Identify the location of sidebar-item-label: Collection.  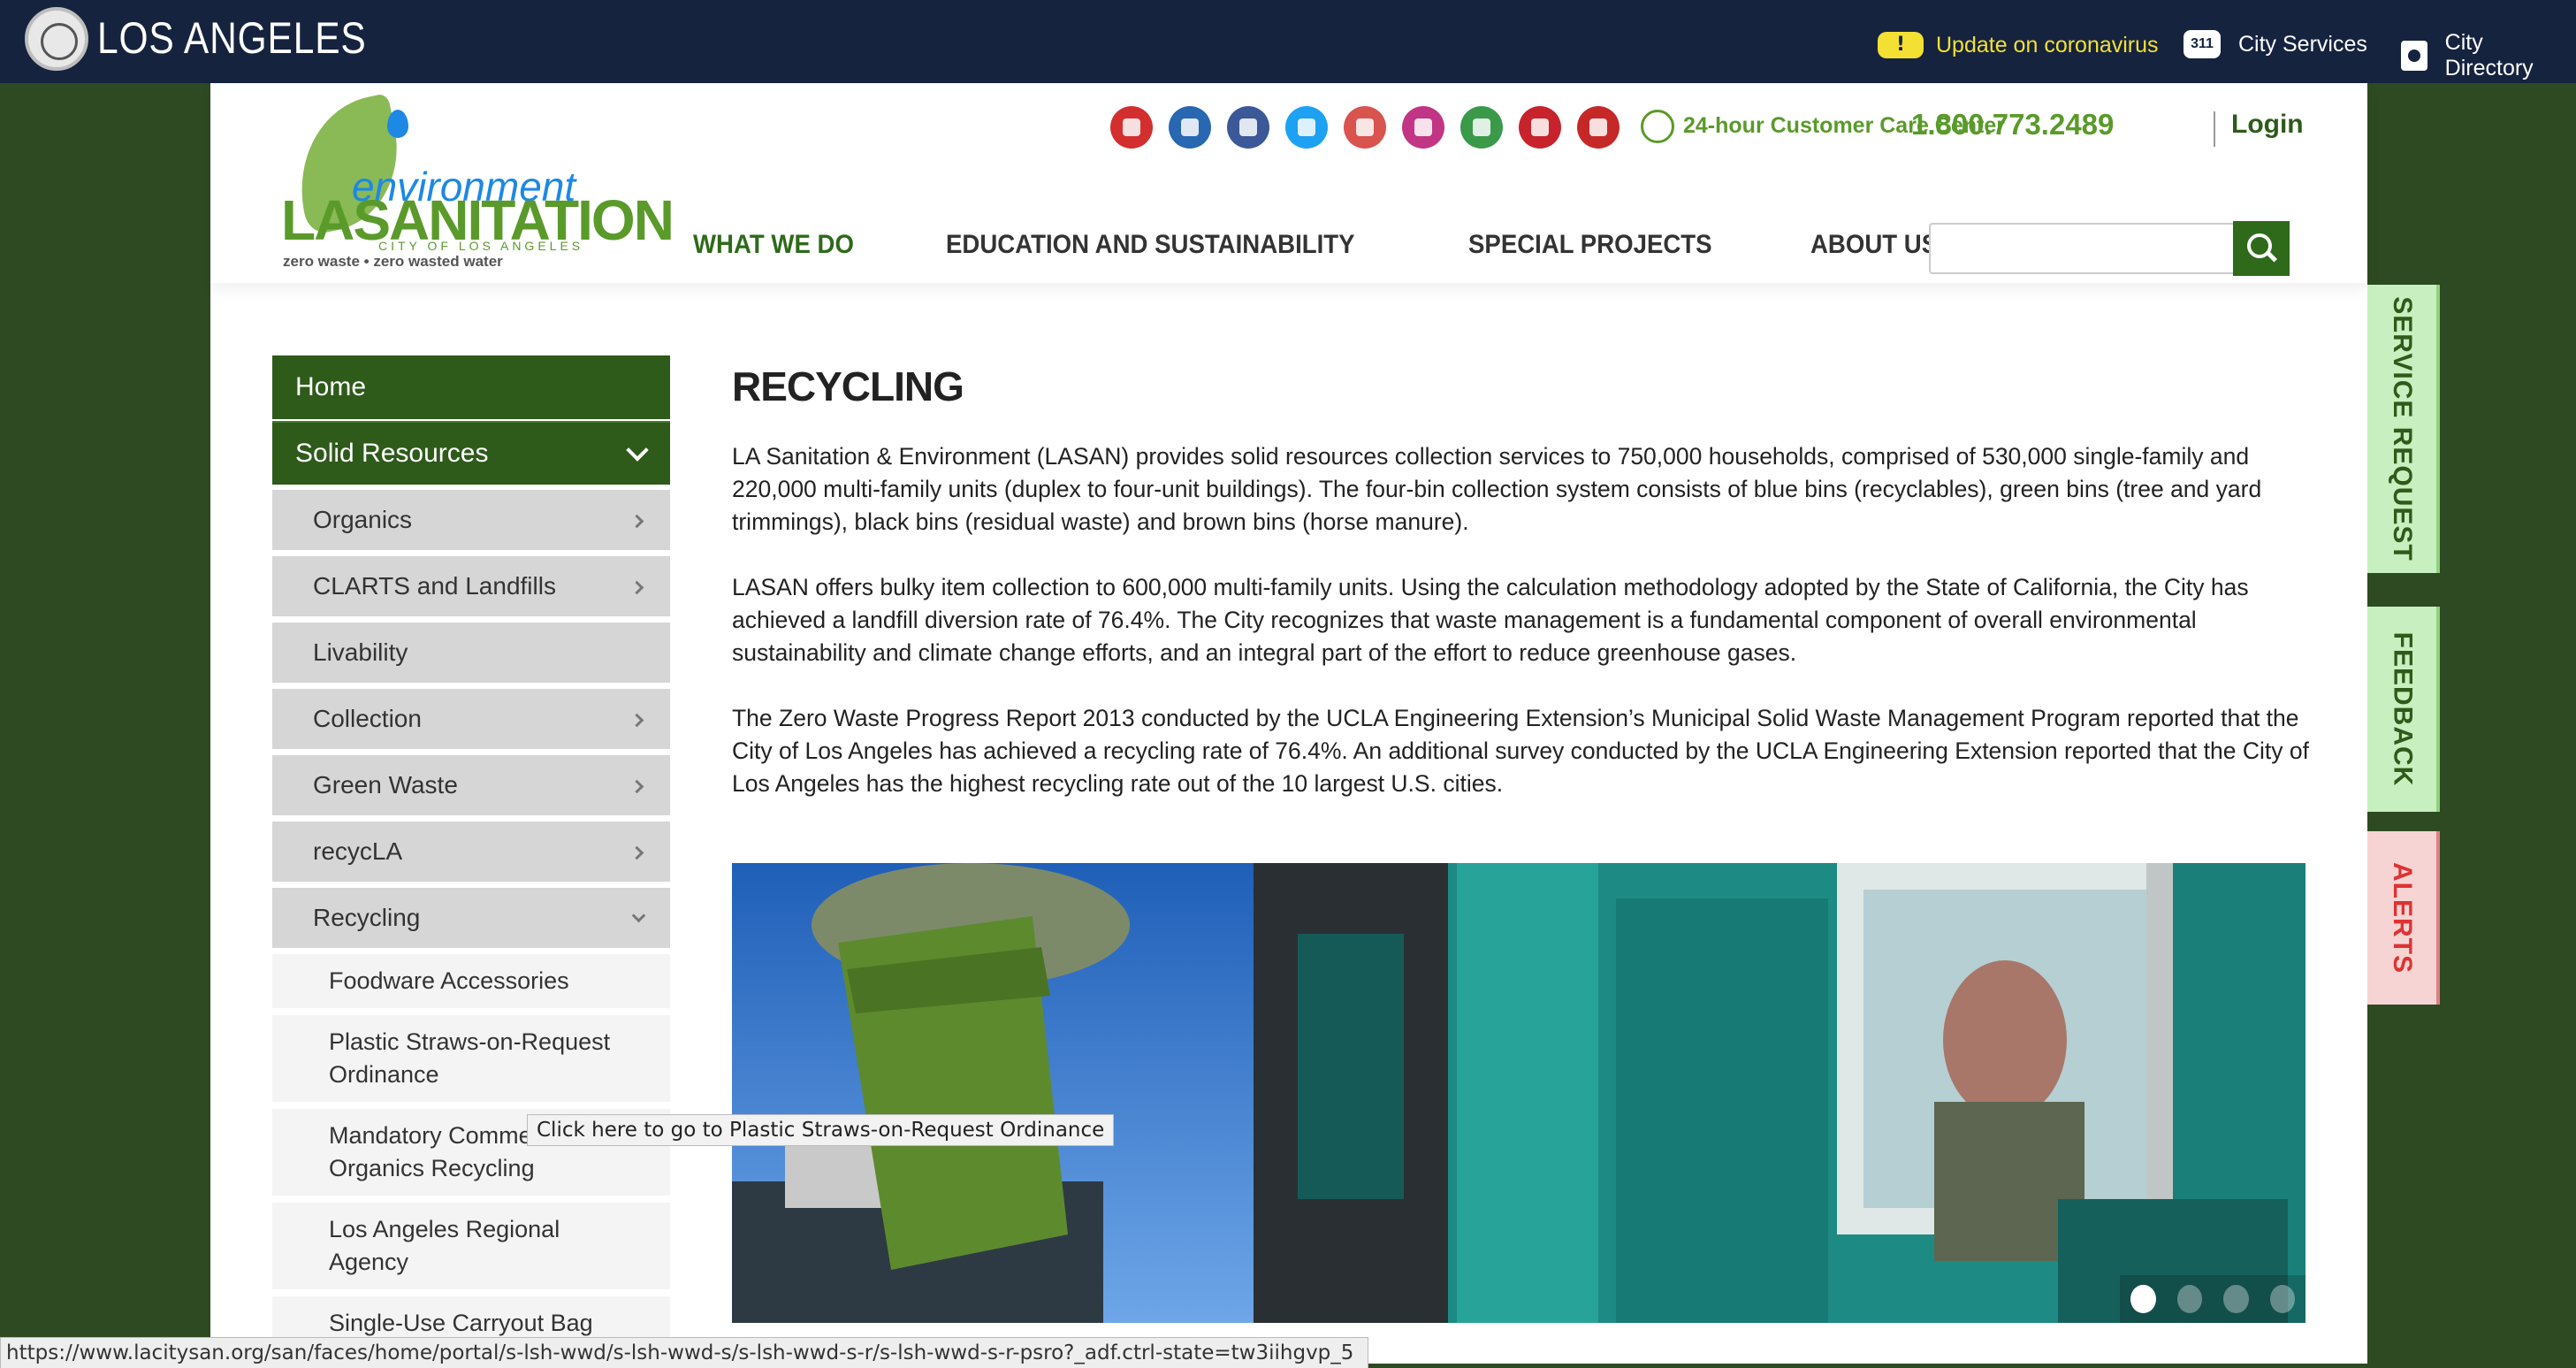
(367, 718).